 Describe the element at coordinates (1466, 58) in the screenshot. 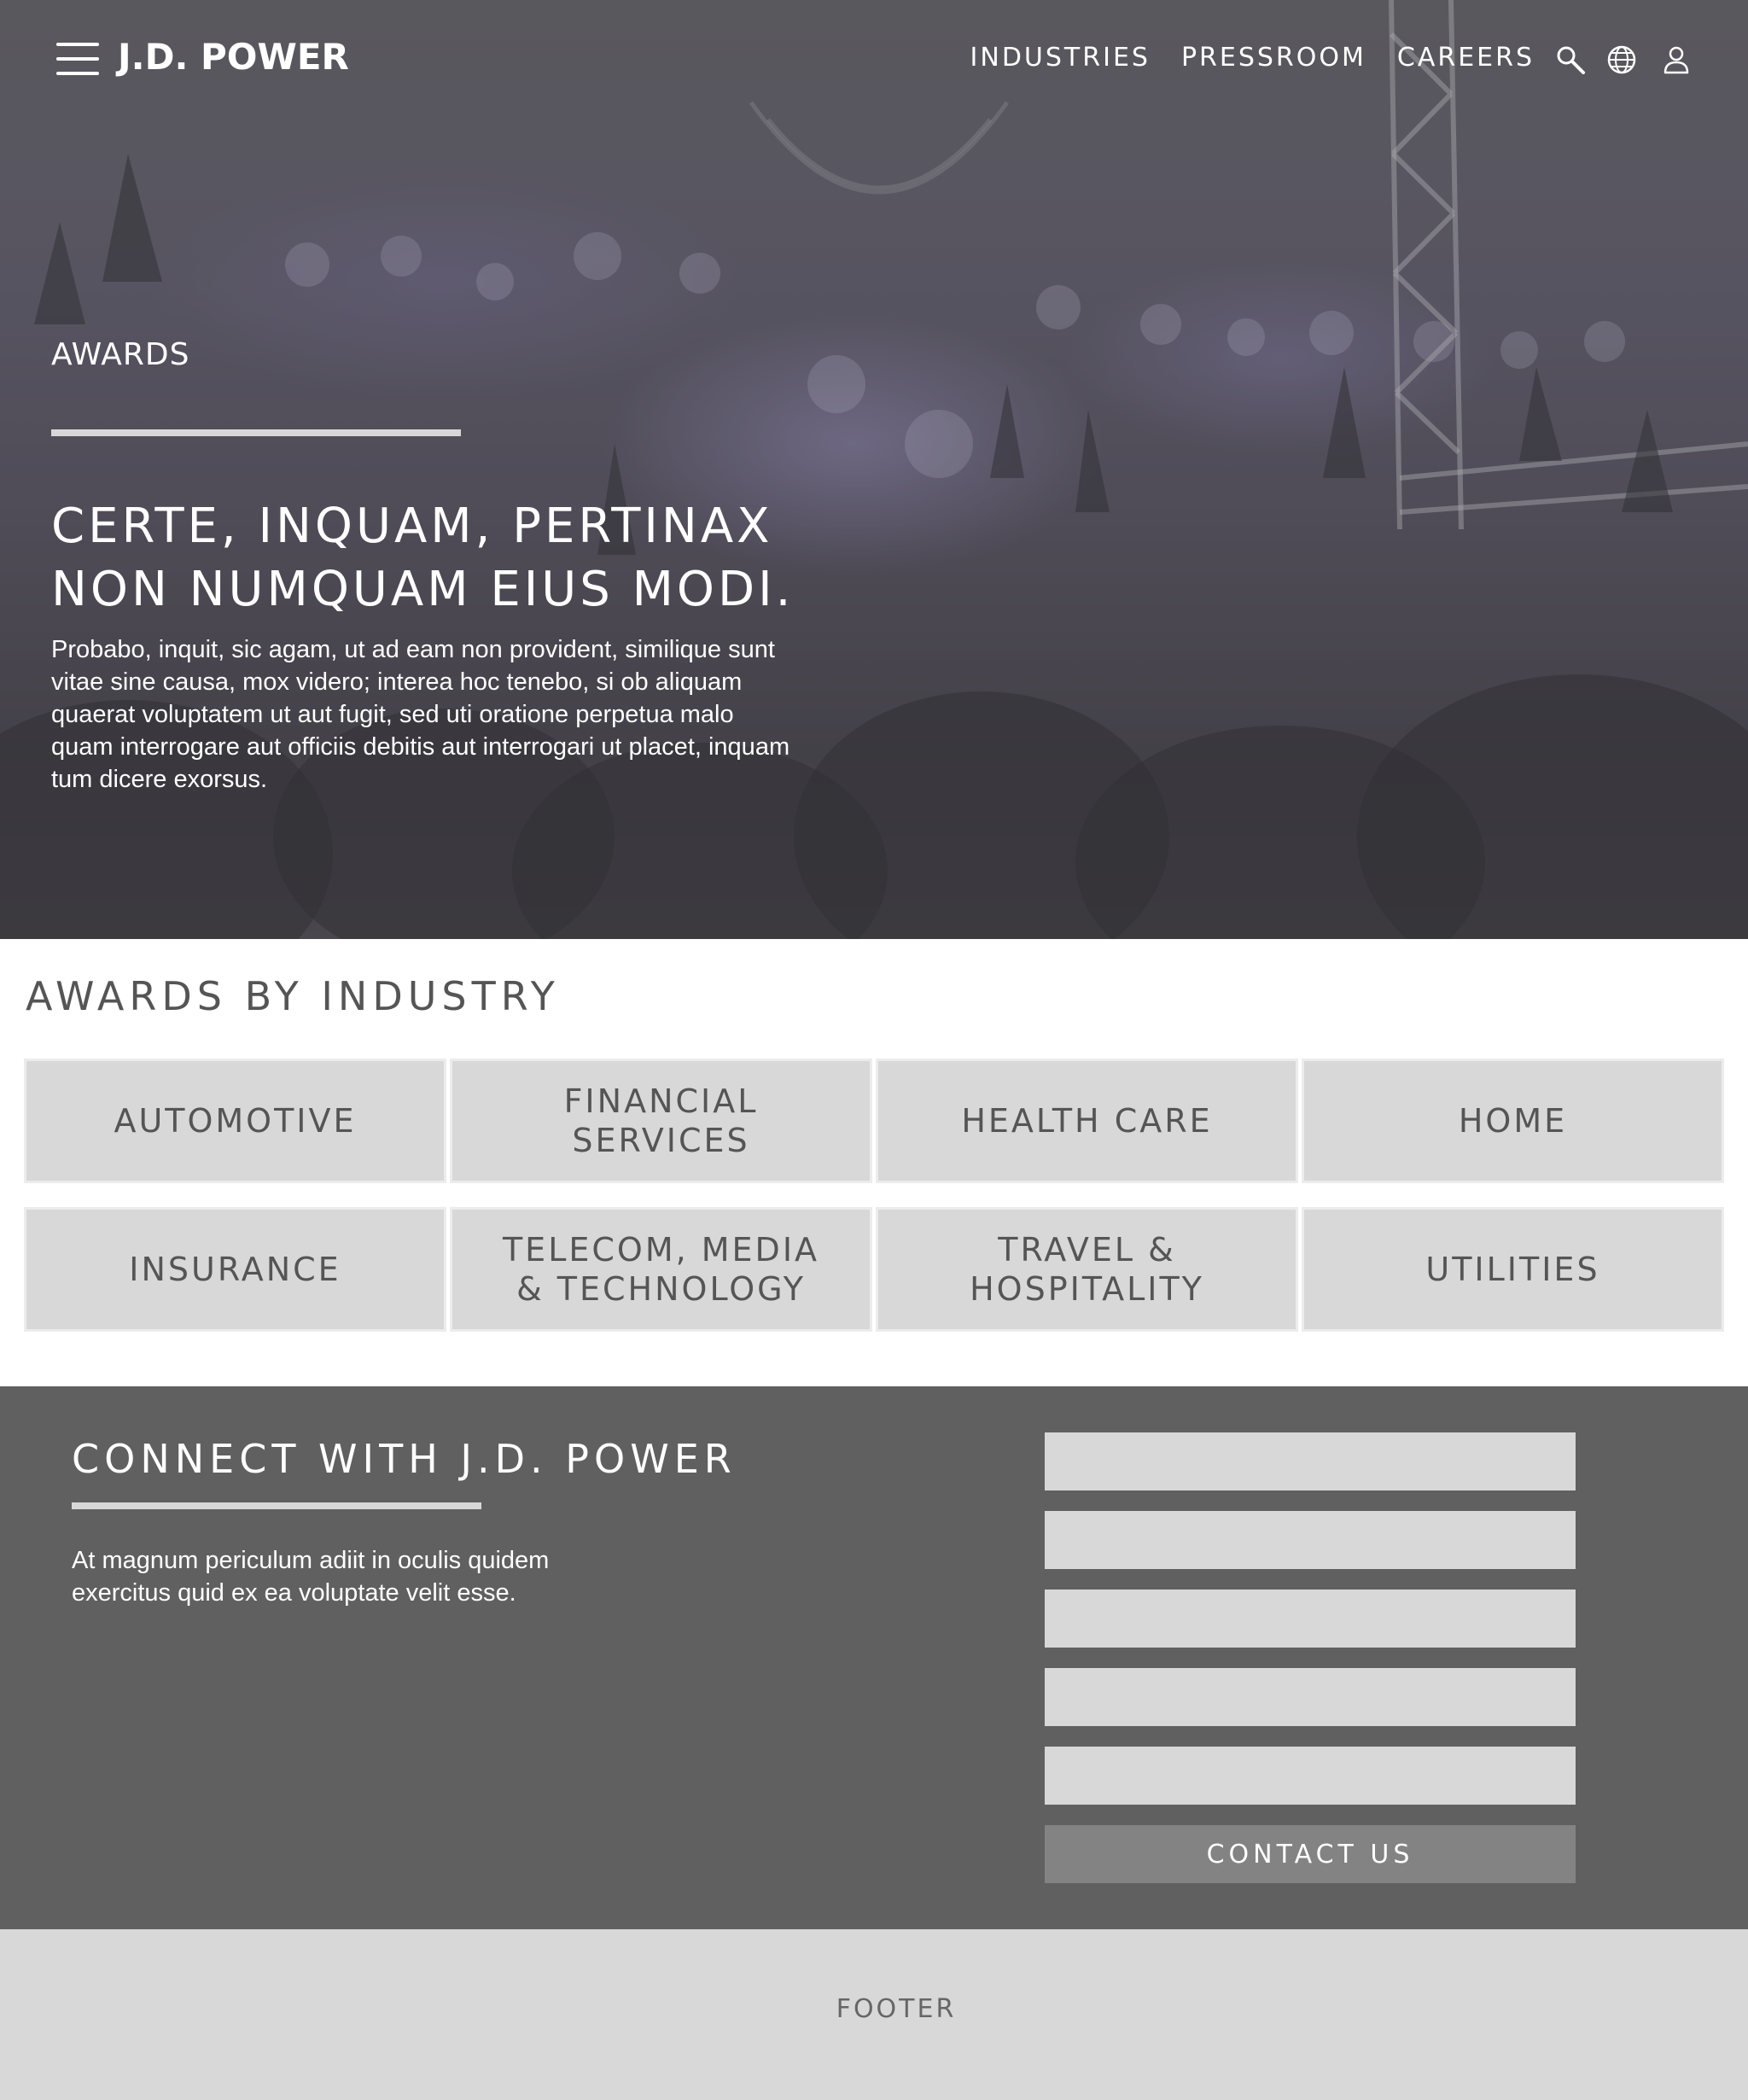

I see `nav-careers: CAREERS` at that location.